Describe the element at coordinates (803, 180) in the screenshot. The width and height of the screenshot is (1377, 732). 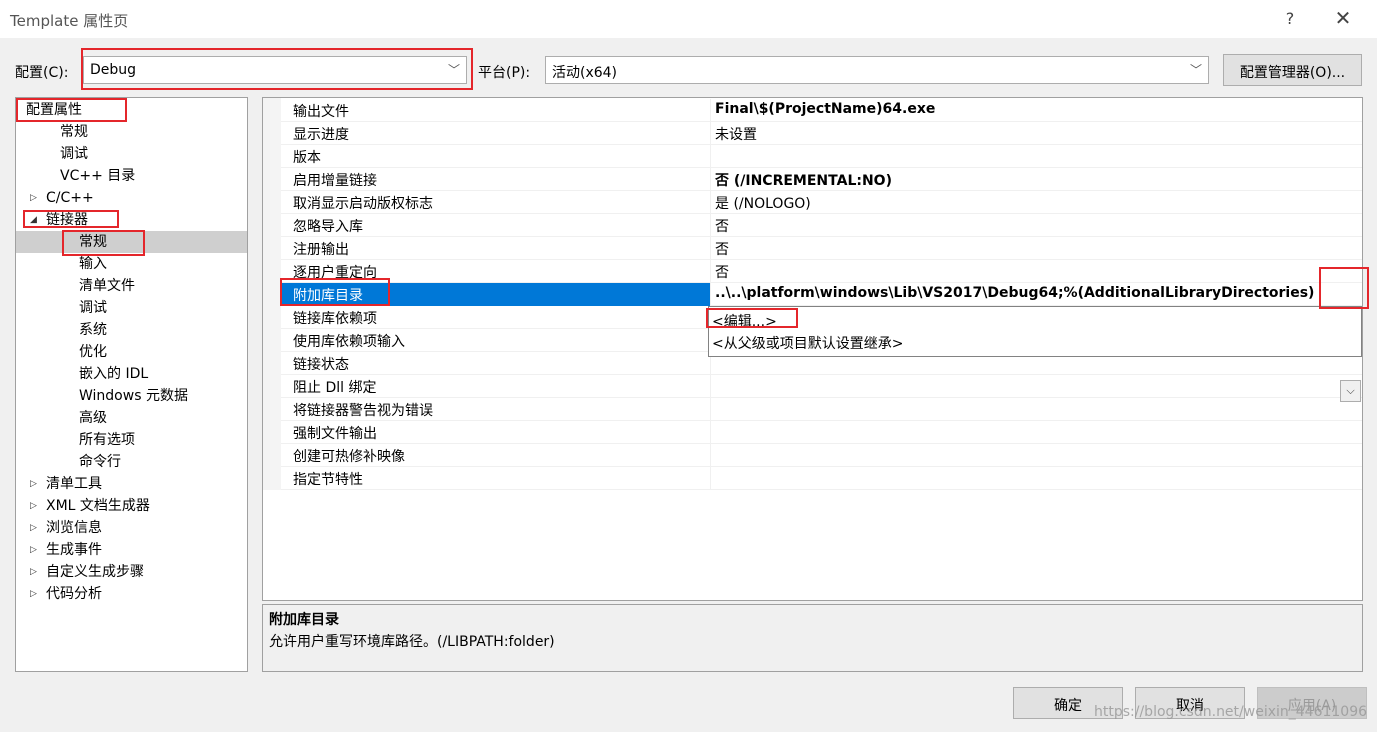
I see `property-value: 否 (/INCREMENTAL:NO)` at that location.